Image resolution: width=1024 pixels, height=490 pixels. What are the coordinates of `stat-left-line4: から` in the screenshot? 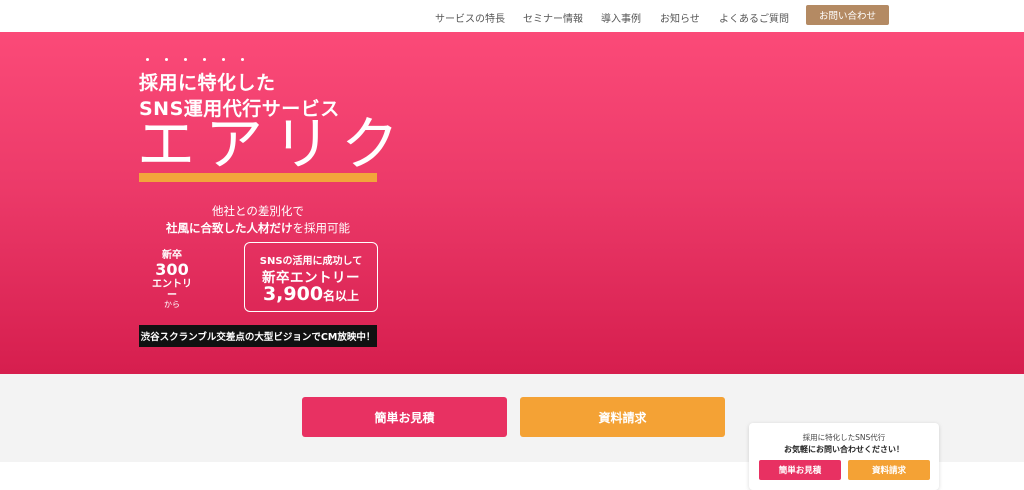 It's located at (172, 304).